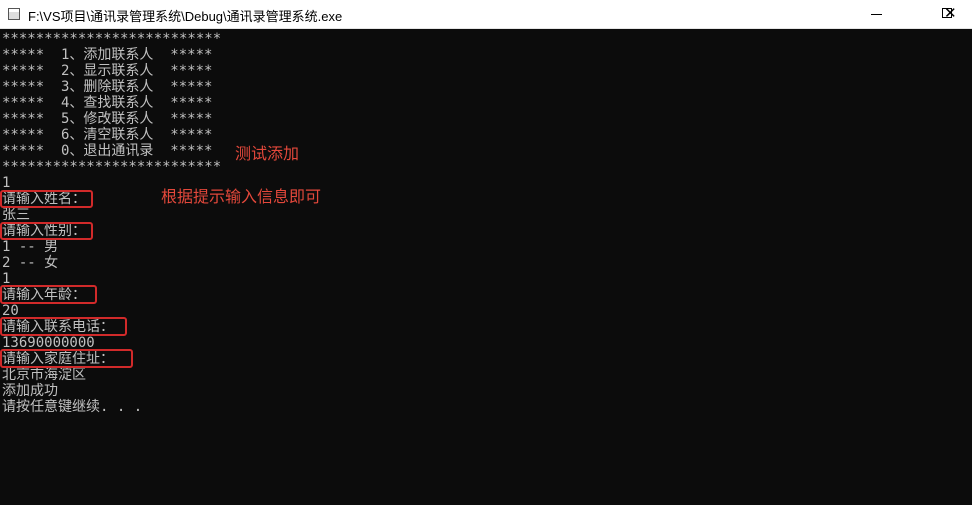 This screenshot has height=505, width=972. I want to click on close-button: ✕, so click(949, 14).